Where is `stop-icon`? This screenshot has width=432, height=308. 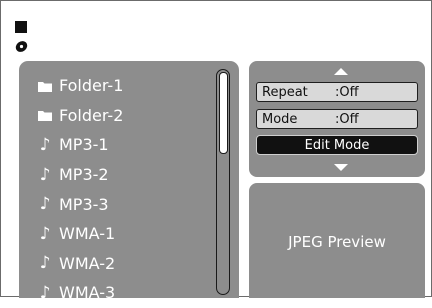 stop-icon is located at coordinates (21, 27).